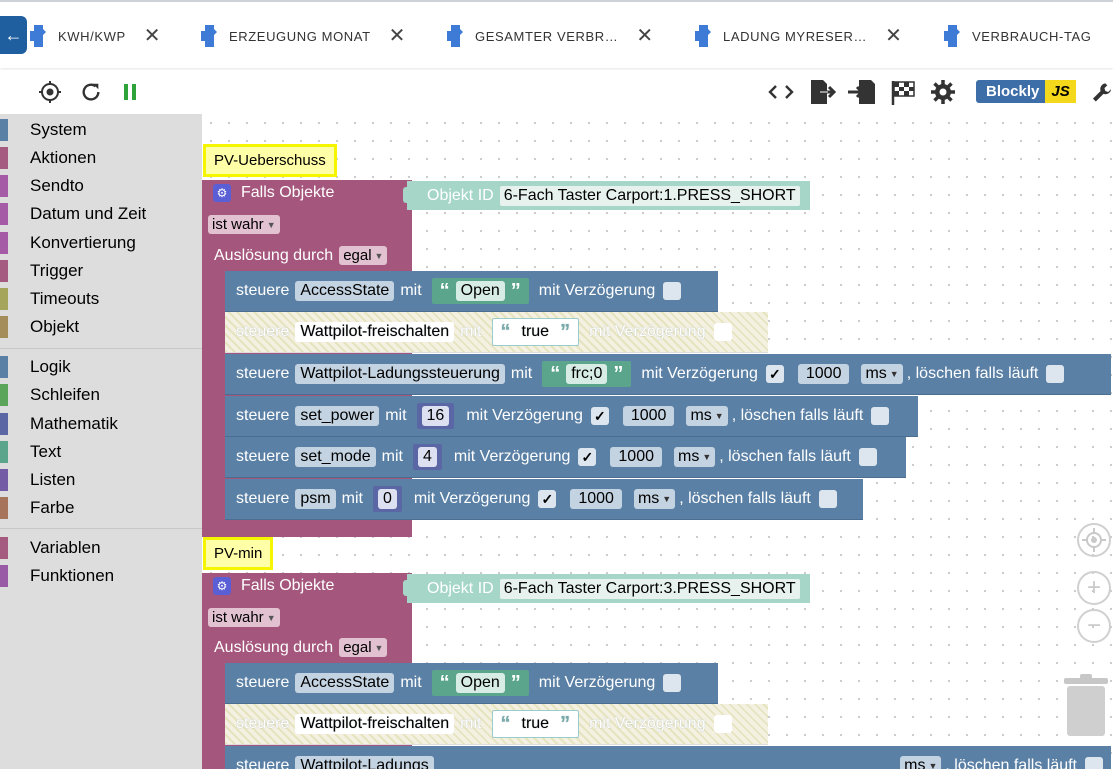 The image size is (1113, 769). What do you see at coordinates (550, 36) in the screenshot?
I see `tab-gesamter-verbrauch: GESAMTER VERBR… ✕` at bounding box center [550, 36].